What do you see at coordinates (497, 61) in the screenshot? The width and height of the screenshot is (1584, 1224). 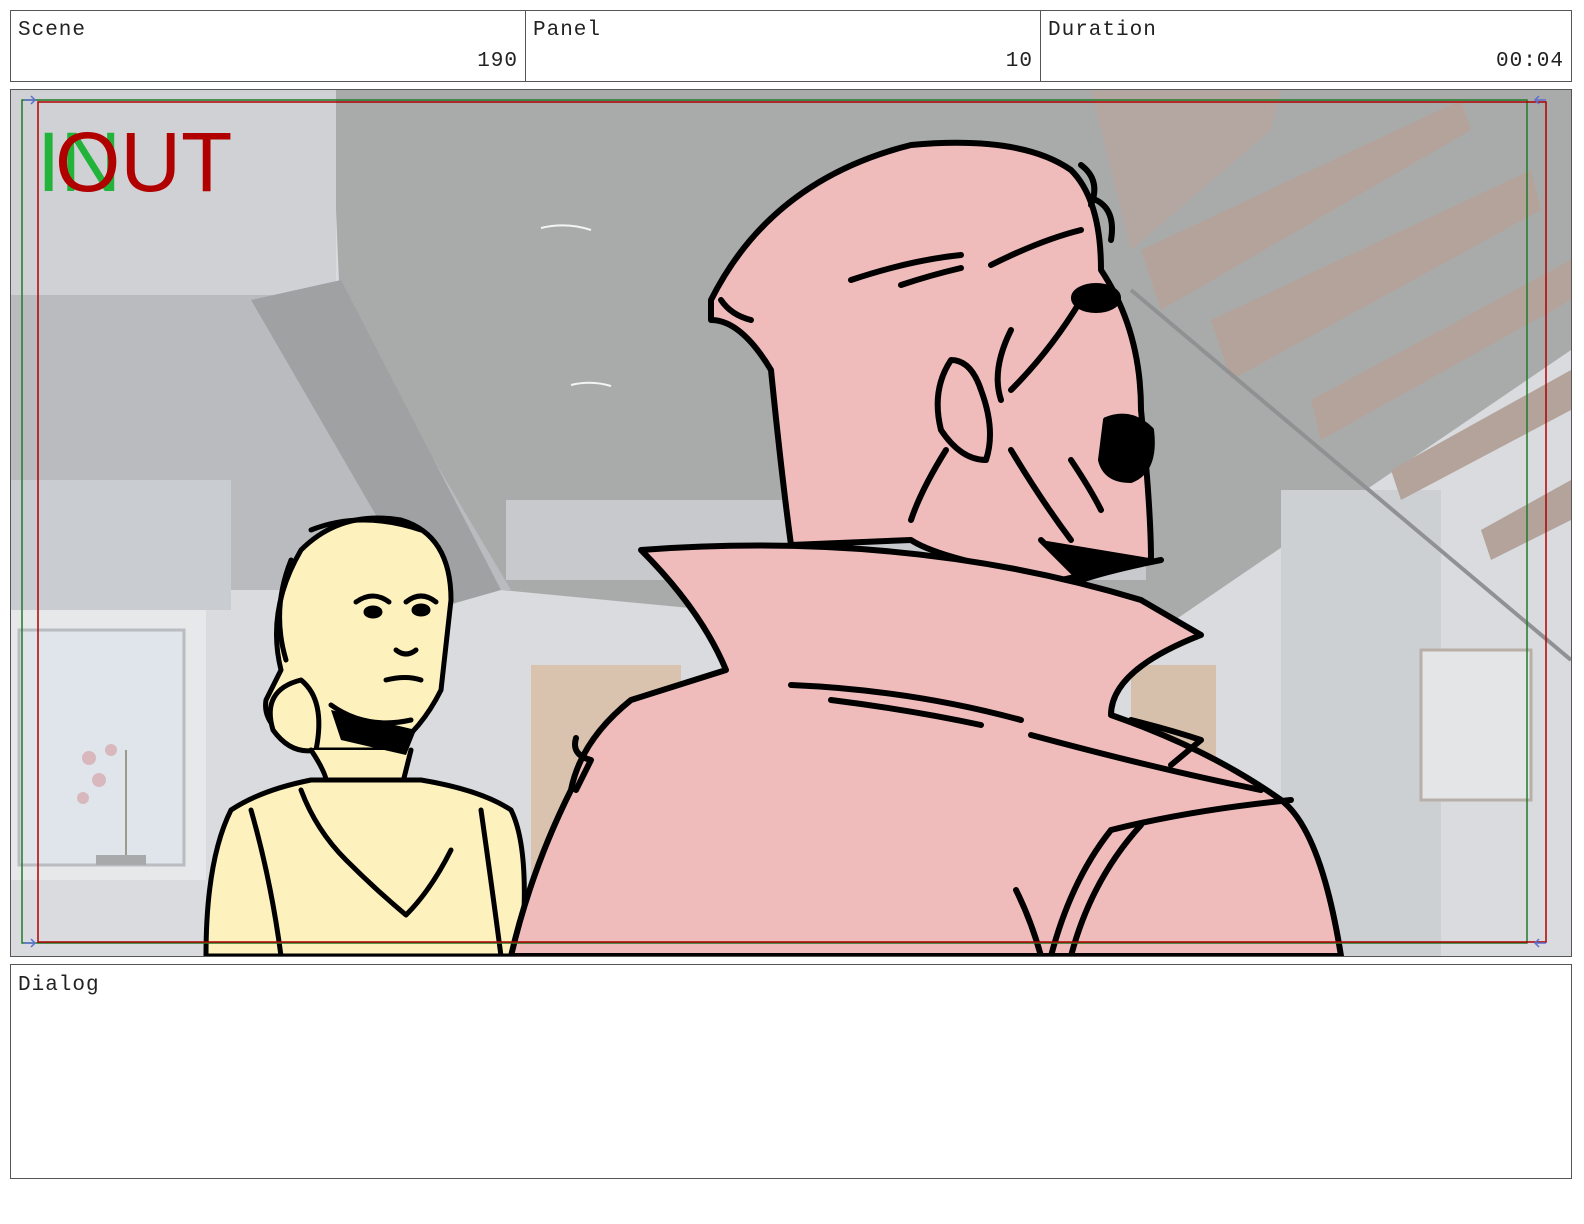 I see `scene-value: 190` at bounding box center [497, 61].